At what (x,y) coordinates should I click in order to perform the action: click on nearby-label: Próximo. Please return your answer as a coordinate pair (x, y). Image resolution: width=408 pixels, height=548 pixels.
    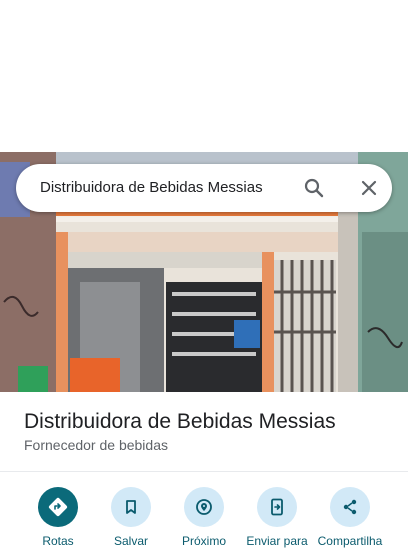
    Looking at the image, I should click on (203, 541).